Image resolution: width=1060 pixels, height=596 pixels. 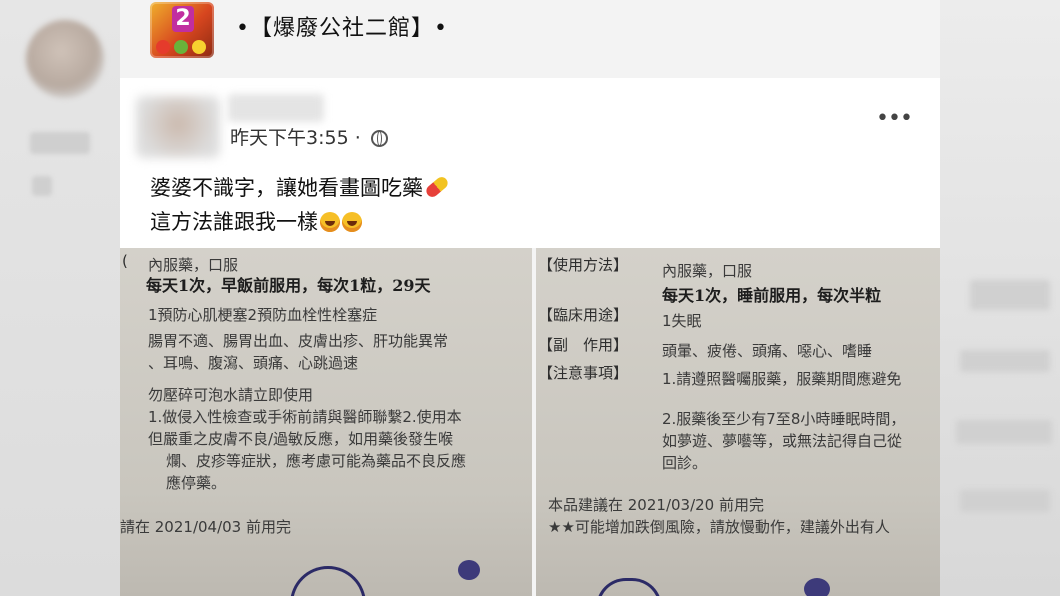 I want to click on label-line: 每天1次，睡前服用，每次半粒, so click(x=772, y=295).